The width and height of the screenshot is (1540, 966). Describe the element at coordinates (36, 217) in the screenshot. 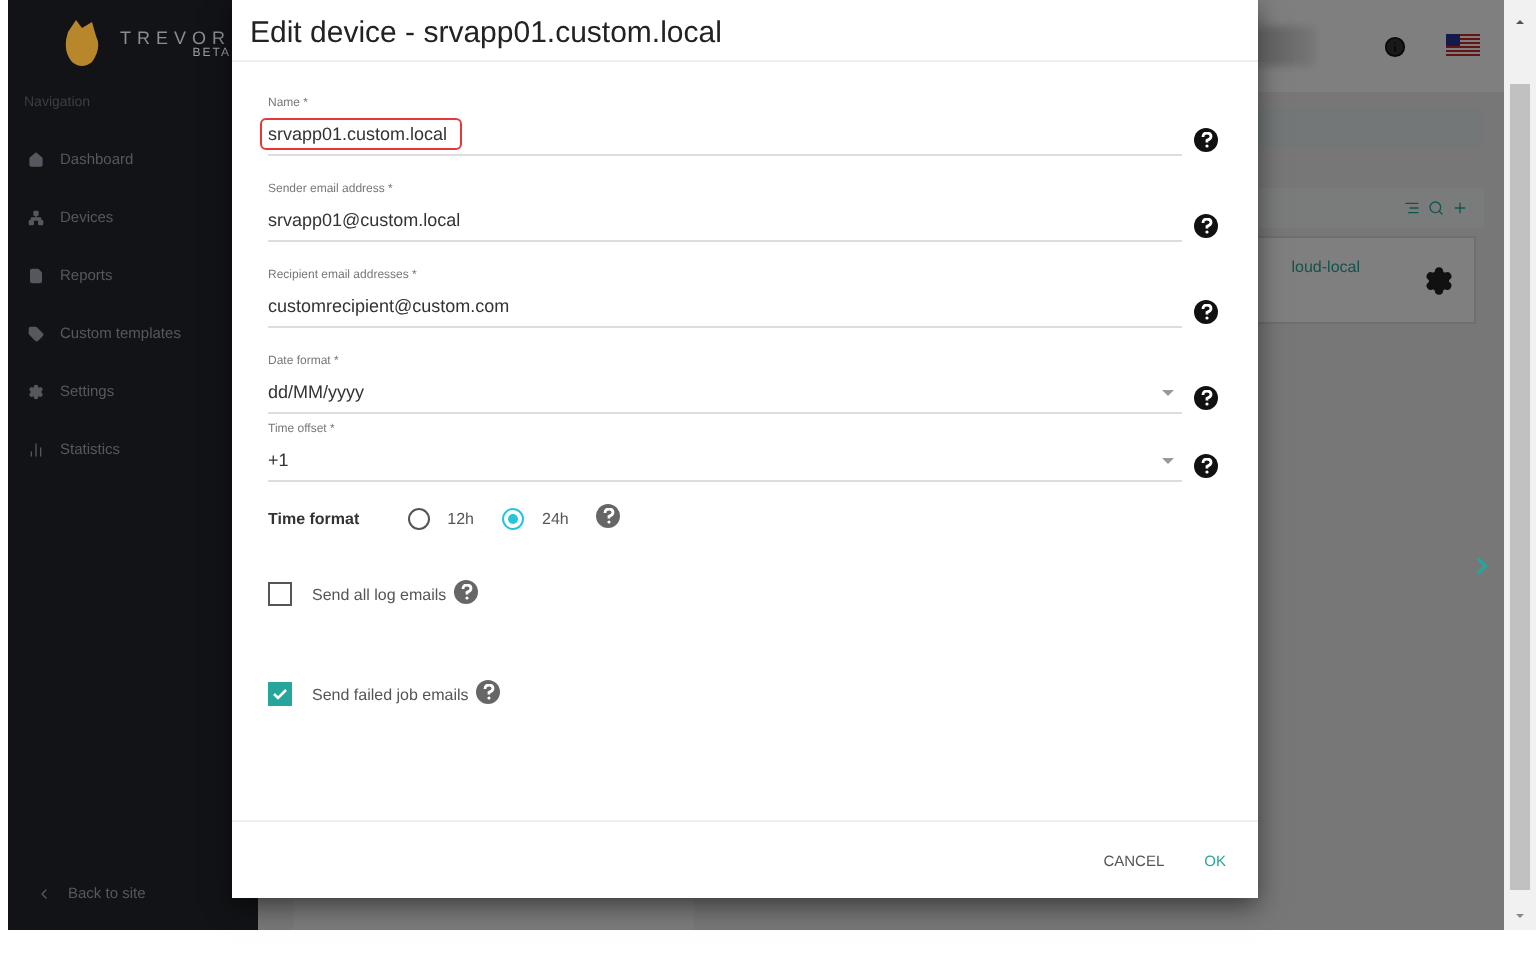

I see `network-icon` at that location.